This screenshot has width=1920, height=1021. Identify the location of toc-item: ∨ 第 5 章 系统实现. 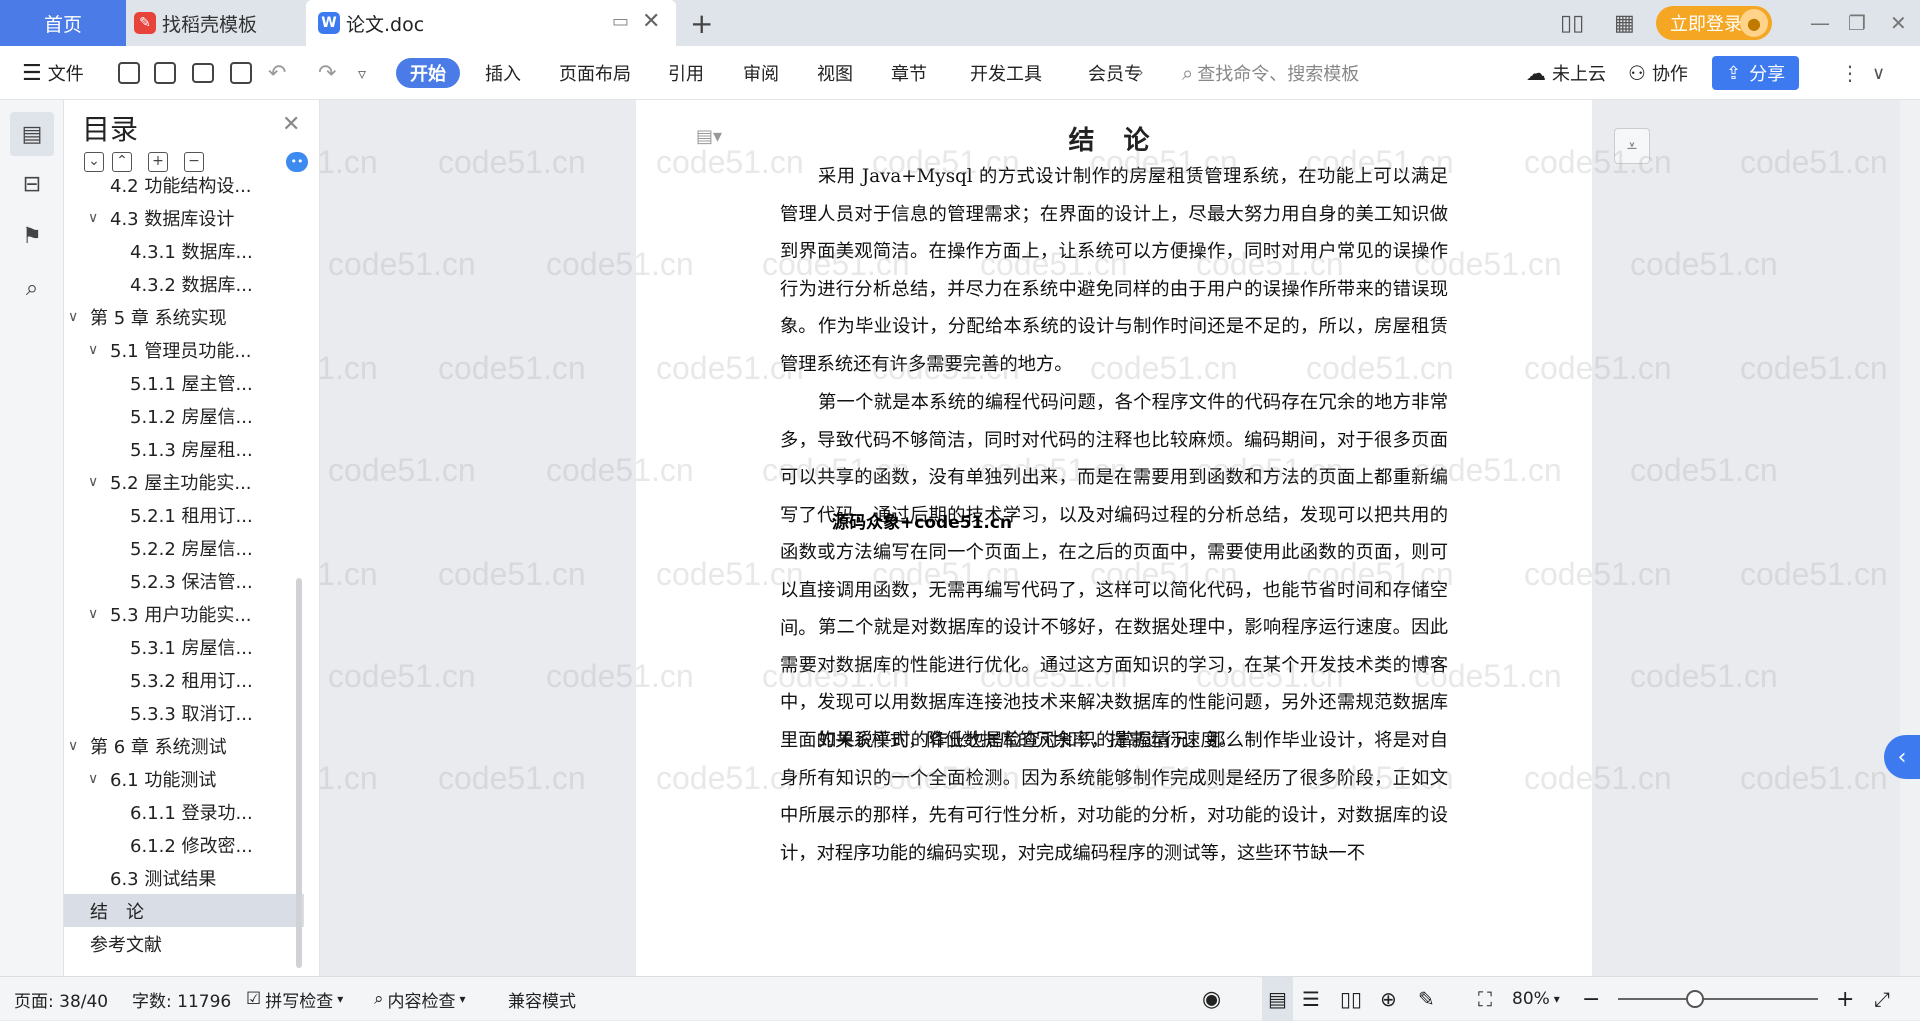
(184, 316).